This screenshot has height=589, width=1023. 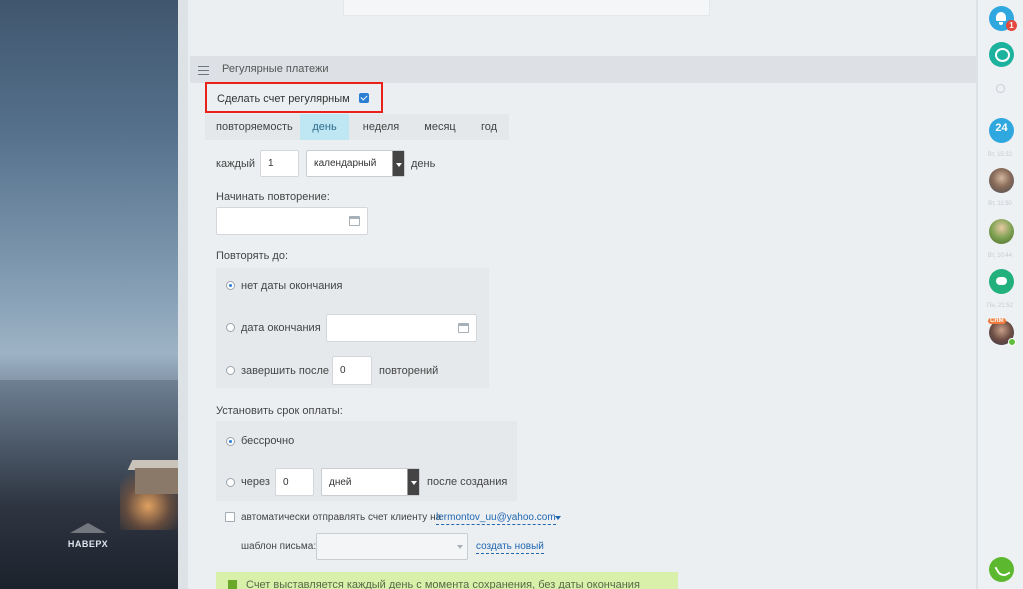 What do you see at coordinates (1000, 155) in the screenshot?
I see `rail-timestamp: Вт, 15:32` at bounding box center [1000, 155].